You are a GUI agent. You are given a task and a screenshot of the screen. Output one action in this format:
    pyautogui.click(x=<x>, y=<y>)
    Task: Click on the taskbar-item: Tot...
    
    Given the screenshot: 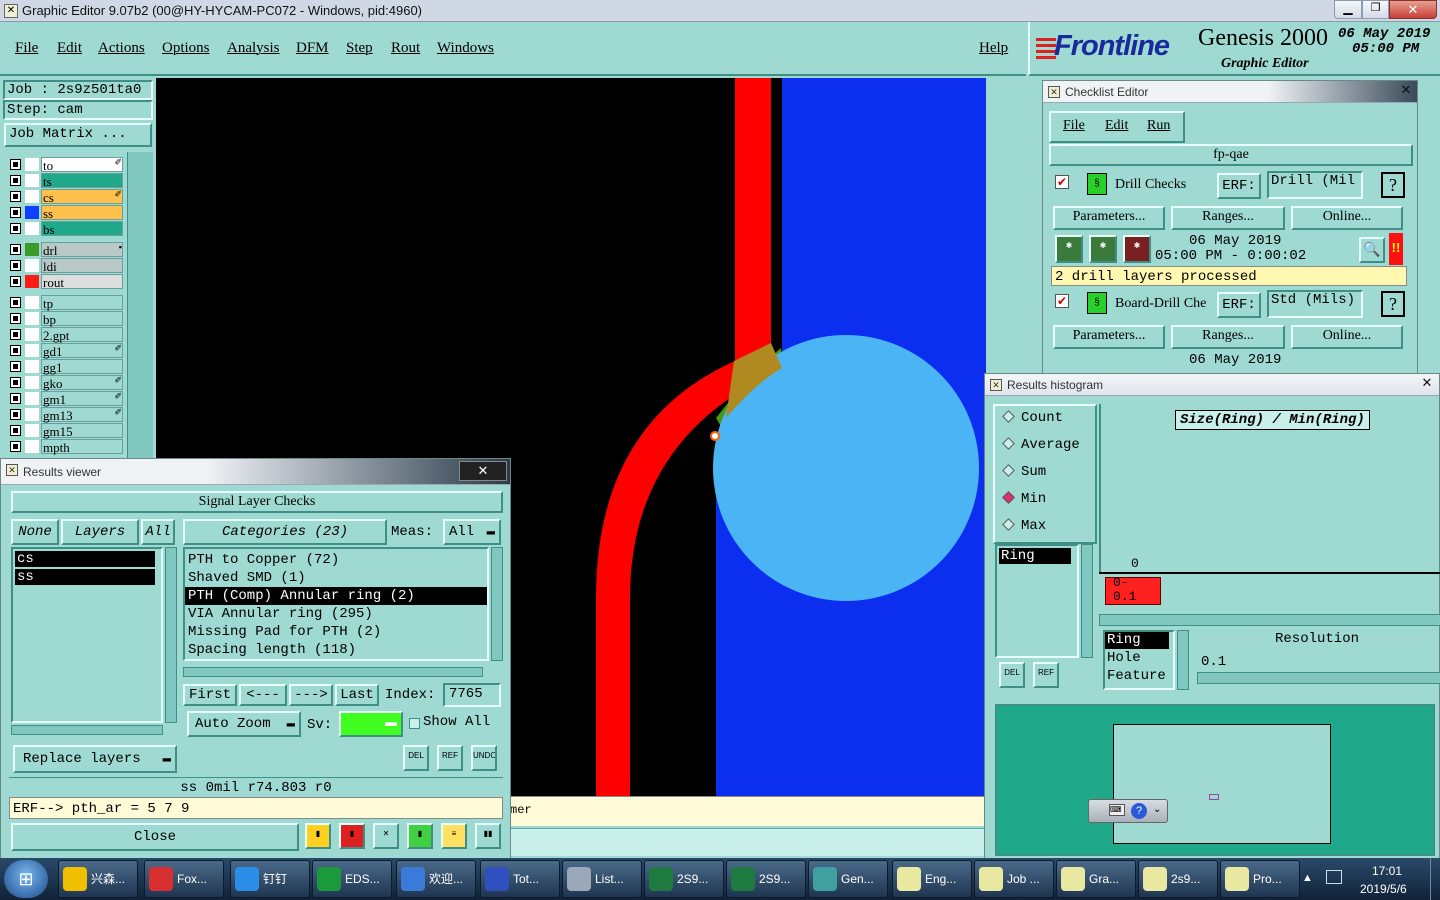 What is the action you would take?
    pyautogui.click(x=520, y=879)
    